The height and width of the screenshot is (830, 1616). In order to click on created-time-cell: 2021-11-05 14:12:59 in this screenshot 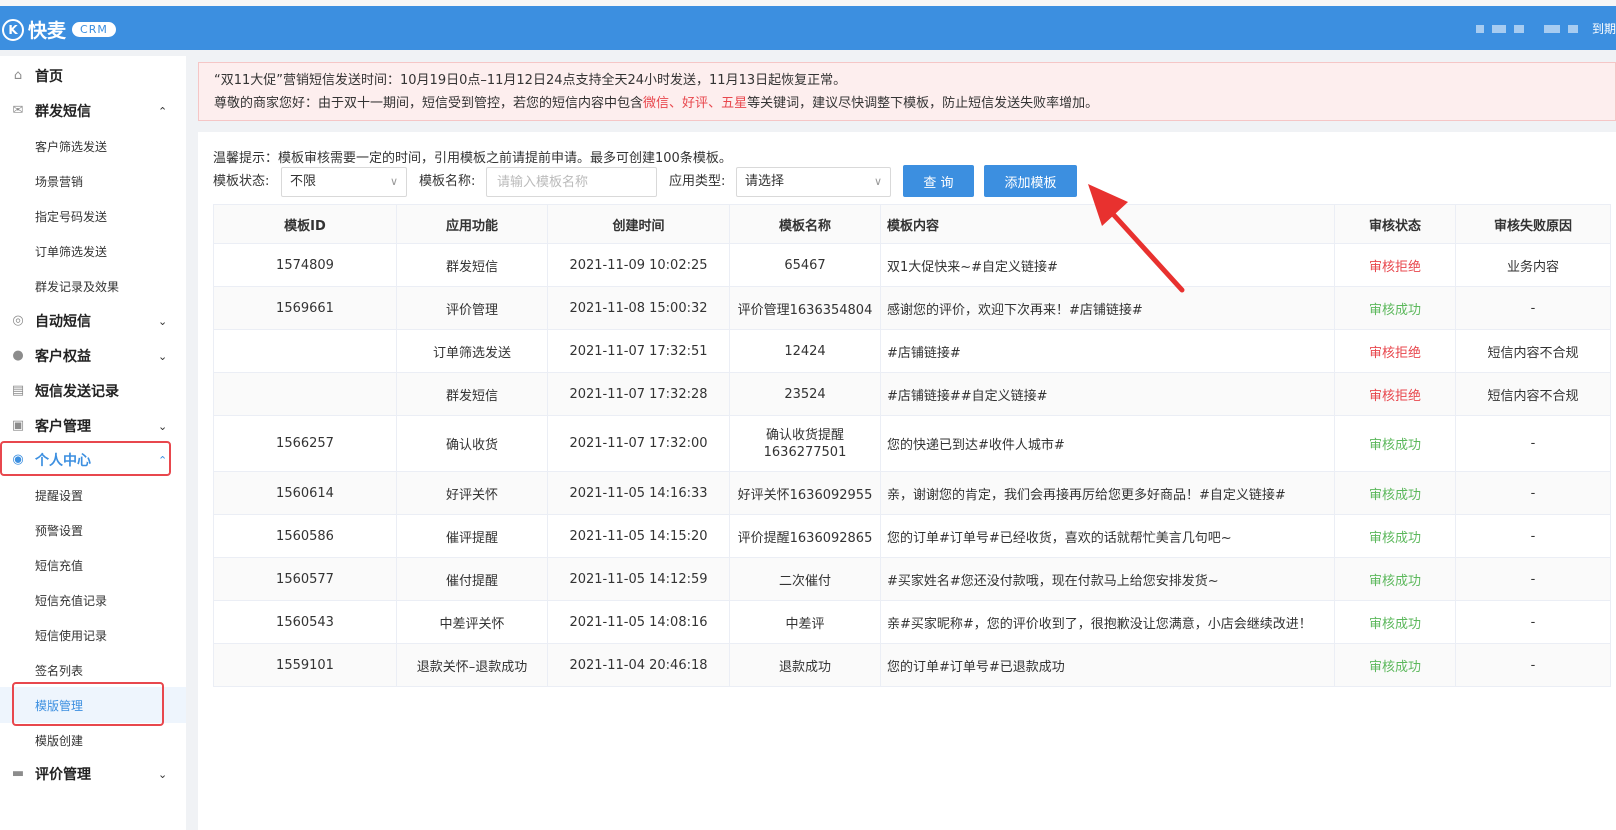, I will do `click(638, 579)`.